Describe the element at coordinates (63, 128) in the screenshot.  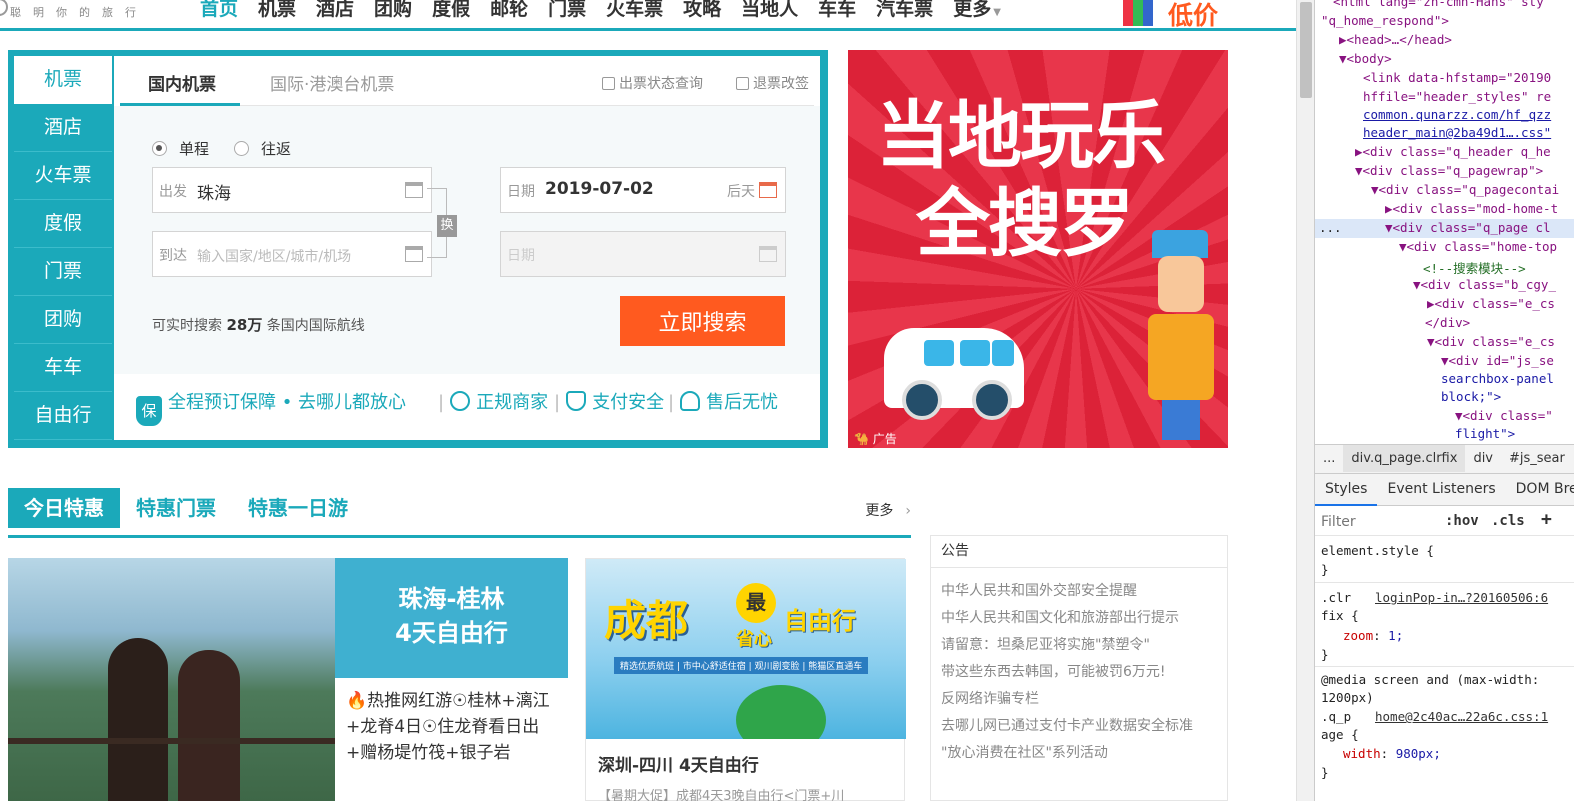
I see `category-hotels: 酒店` at that location.